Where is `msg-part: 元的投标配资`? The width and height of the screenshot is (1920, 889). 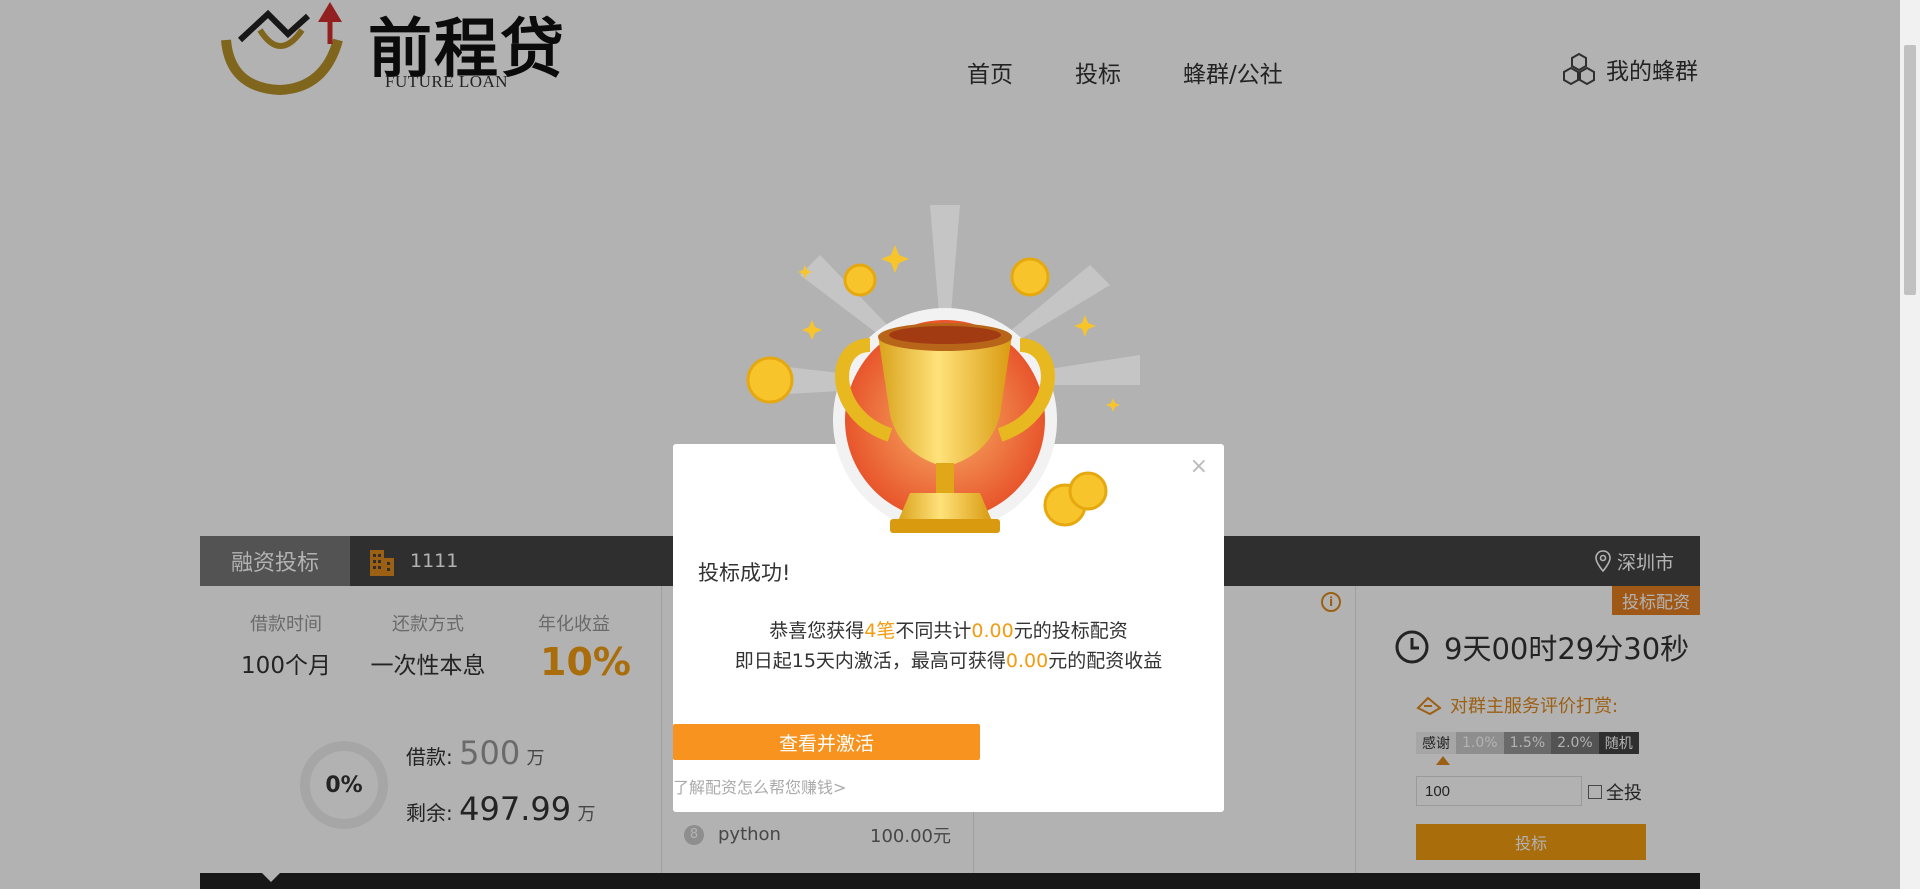
msg-part: 元的投标配资 is located at coordinates (1070, 631).